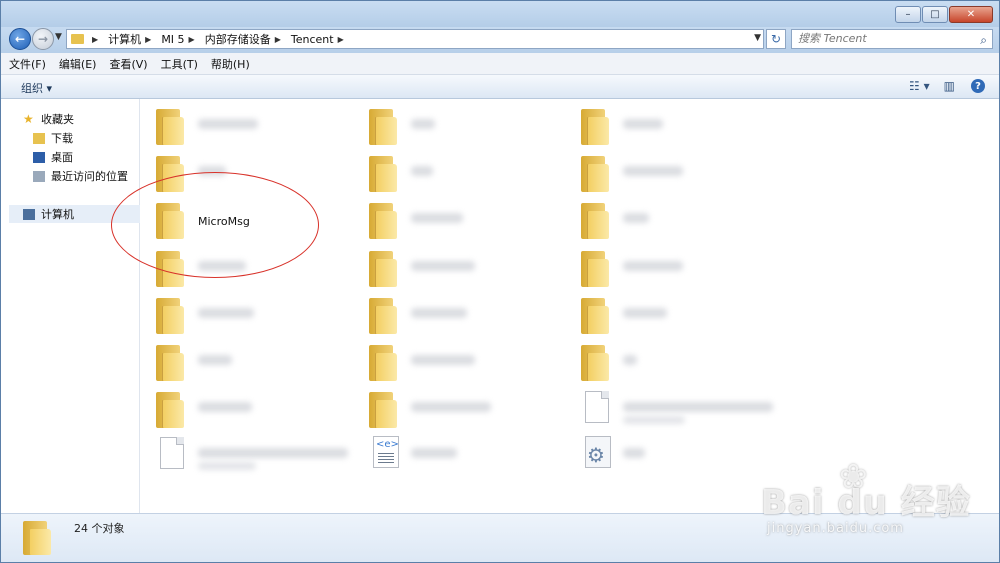  I want to click on sidebar-item-computer: 计算机, so click(74, 214).